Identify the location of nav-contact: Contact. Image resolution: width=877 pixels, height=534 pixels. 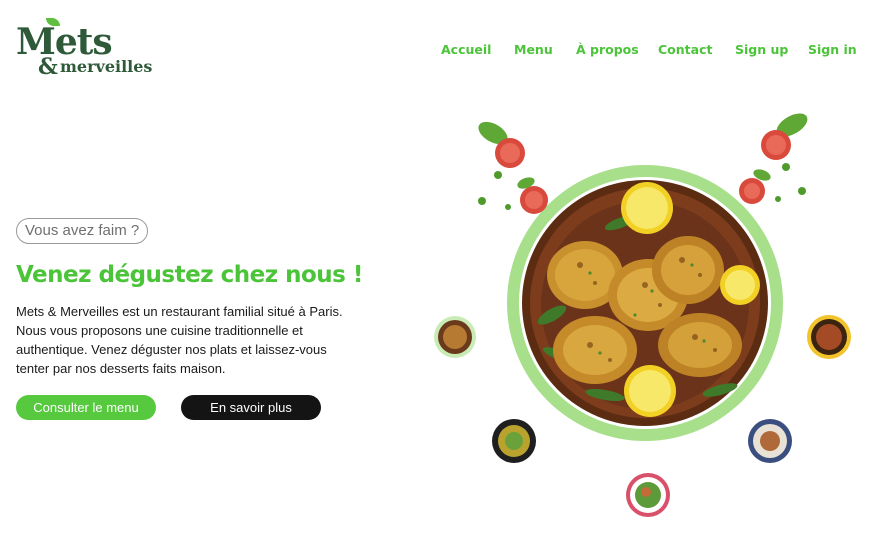
(685, 49).